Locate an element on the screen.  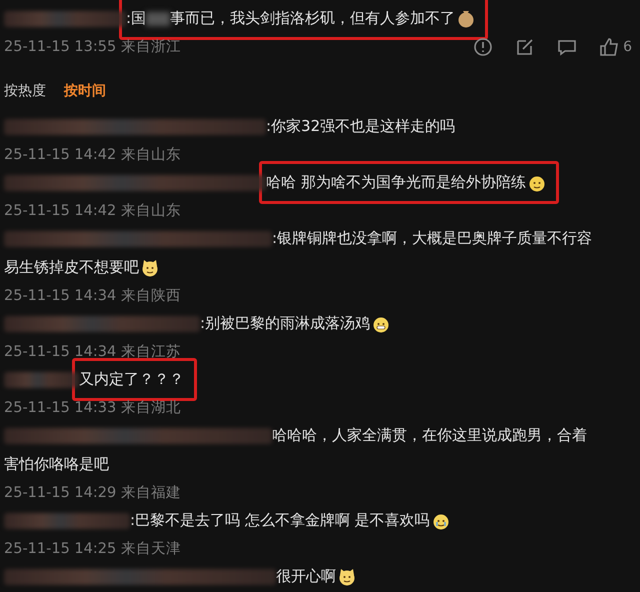
comment-text: 又内定了？？？ is located at coordinates (131, 379).